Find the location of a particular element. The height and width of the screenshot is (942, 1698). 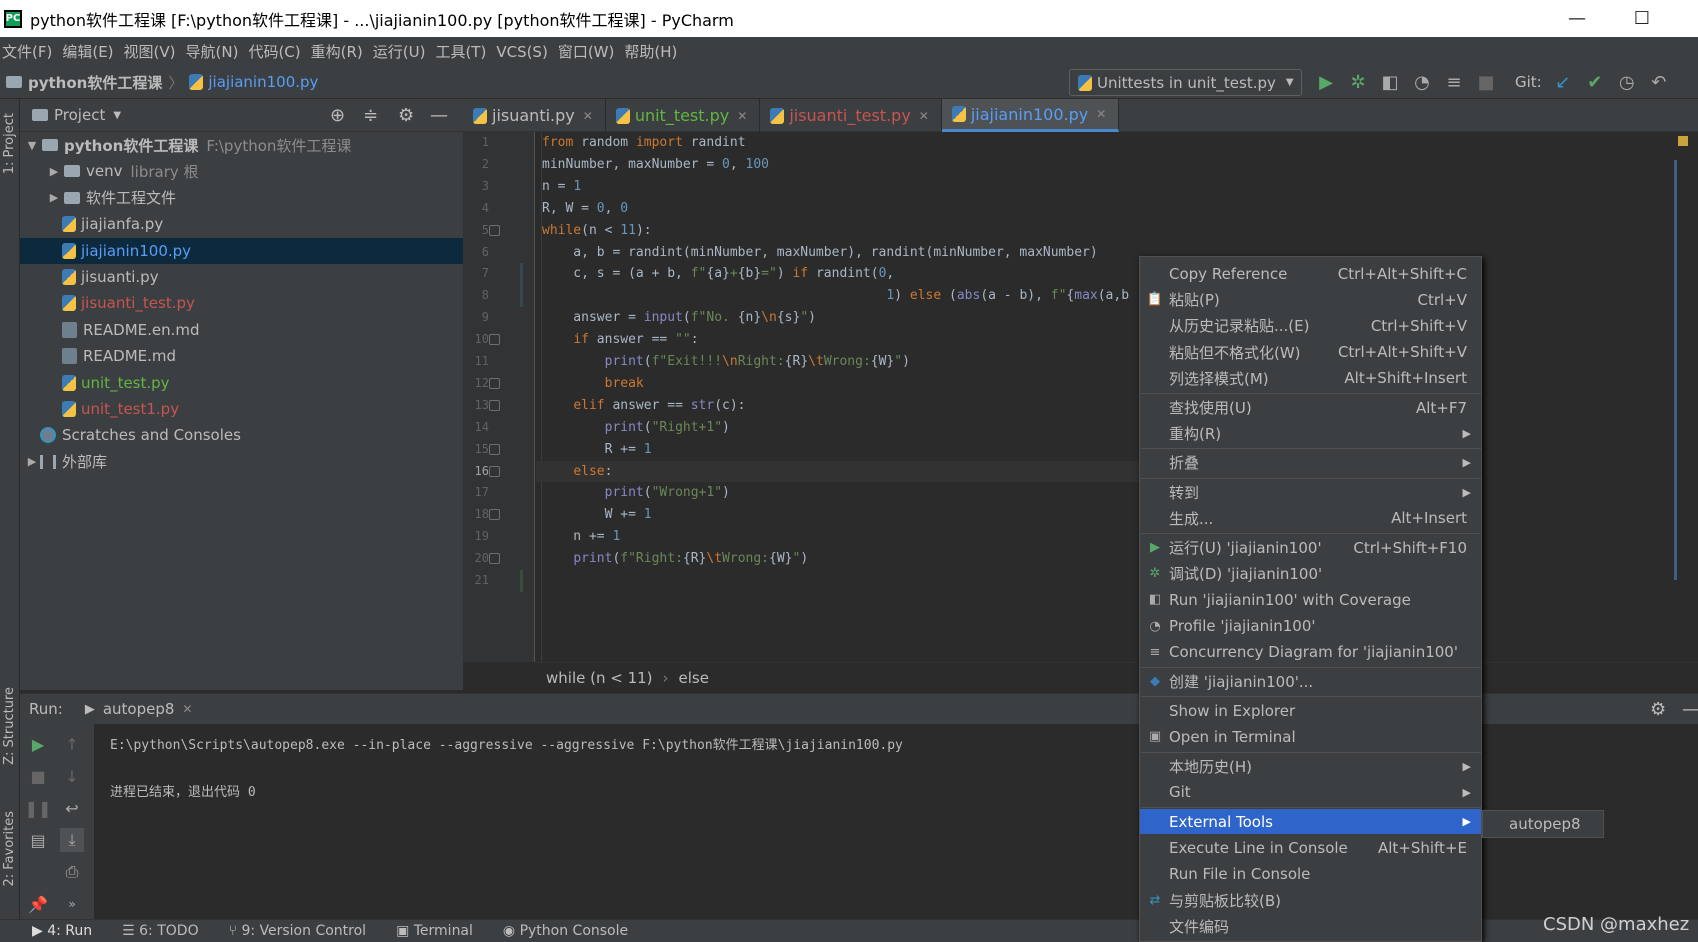

breadcrumb-project: python软件工程课 is located at coordinates (95, 82).